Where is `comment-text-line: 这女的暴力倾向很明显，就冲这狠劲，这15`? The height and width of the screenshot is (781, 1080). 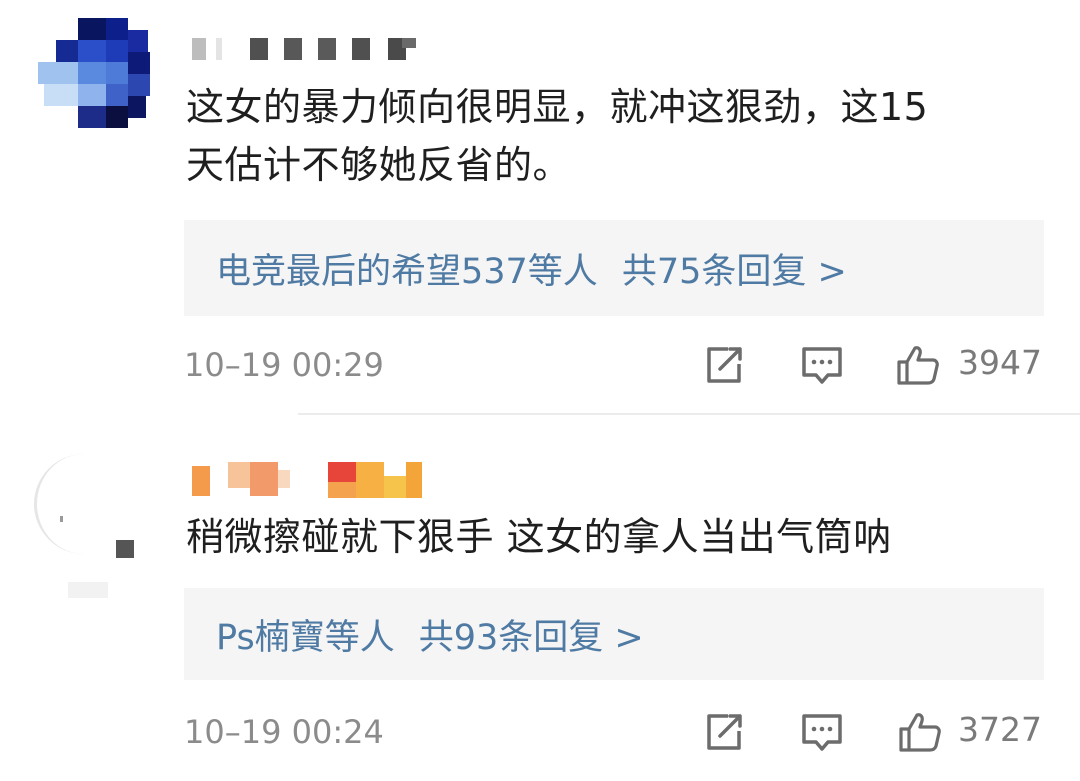
comment-text-line: 这女的暴力倾向很明显，就冲这狠劲，这15 is located at coordinates (557, 107).